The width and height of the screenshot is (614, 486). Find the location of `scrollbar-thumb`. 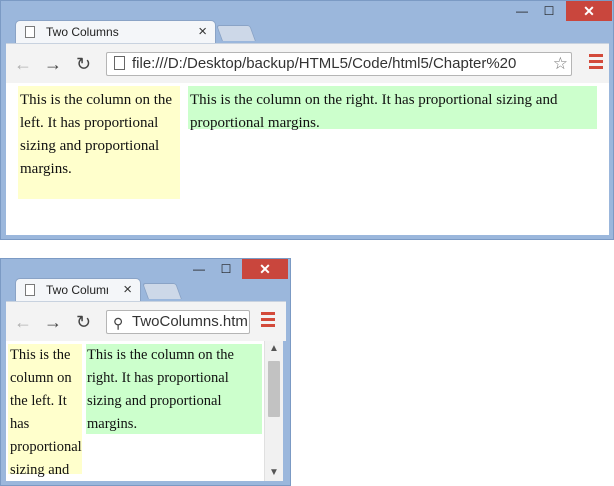

scrollbar-thumb is located at coordinates (274, 389).